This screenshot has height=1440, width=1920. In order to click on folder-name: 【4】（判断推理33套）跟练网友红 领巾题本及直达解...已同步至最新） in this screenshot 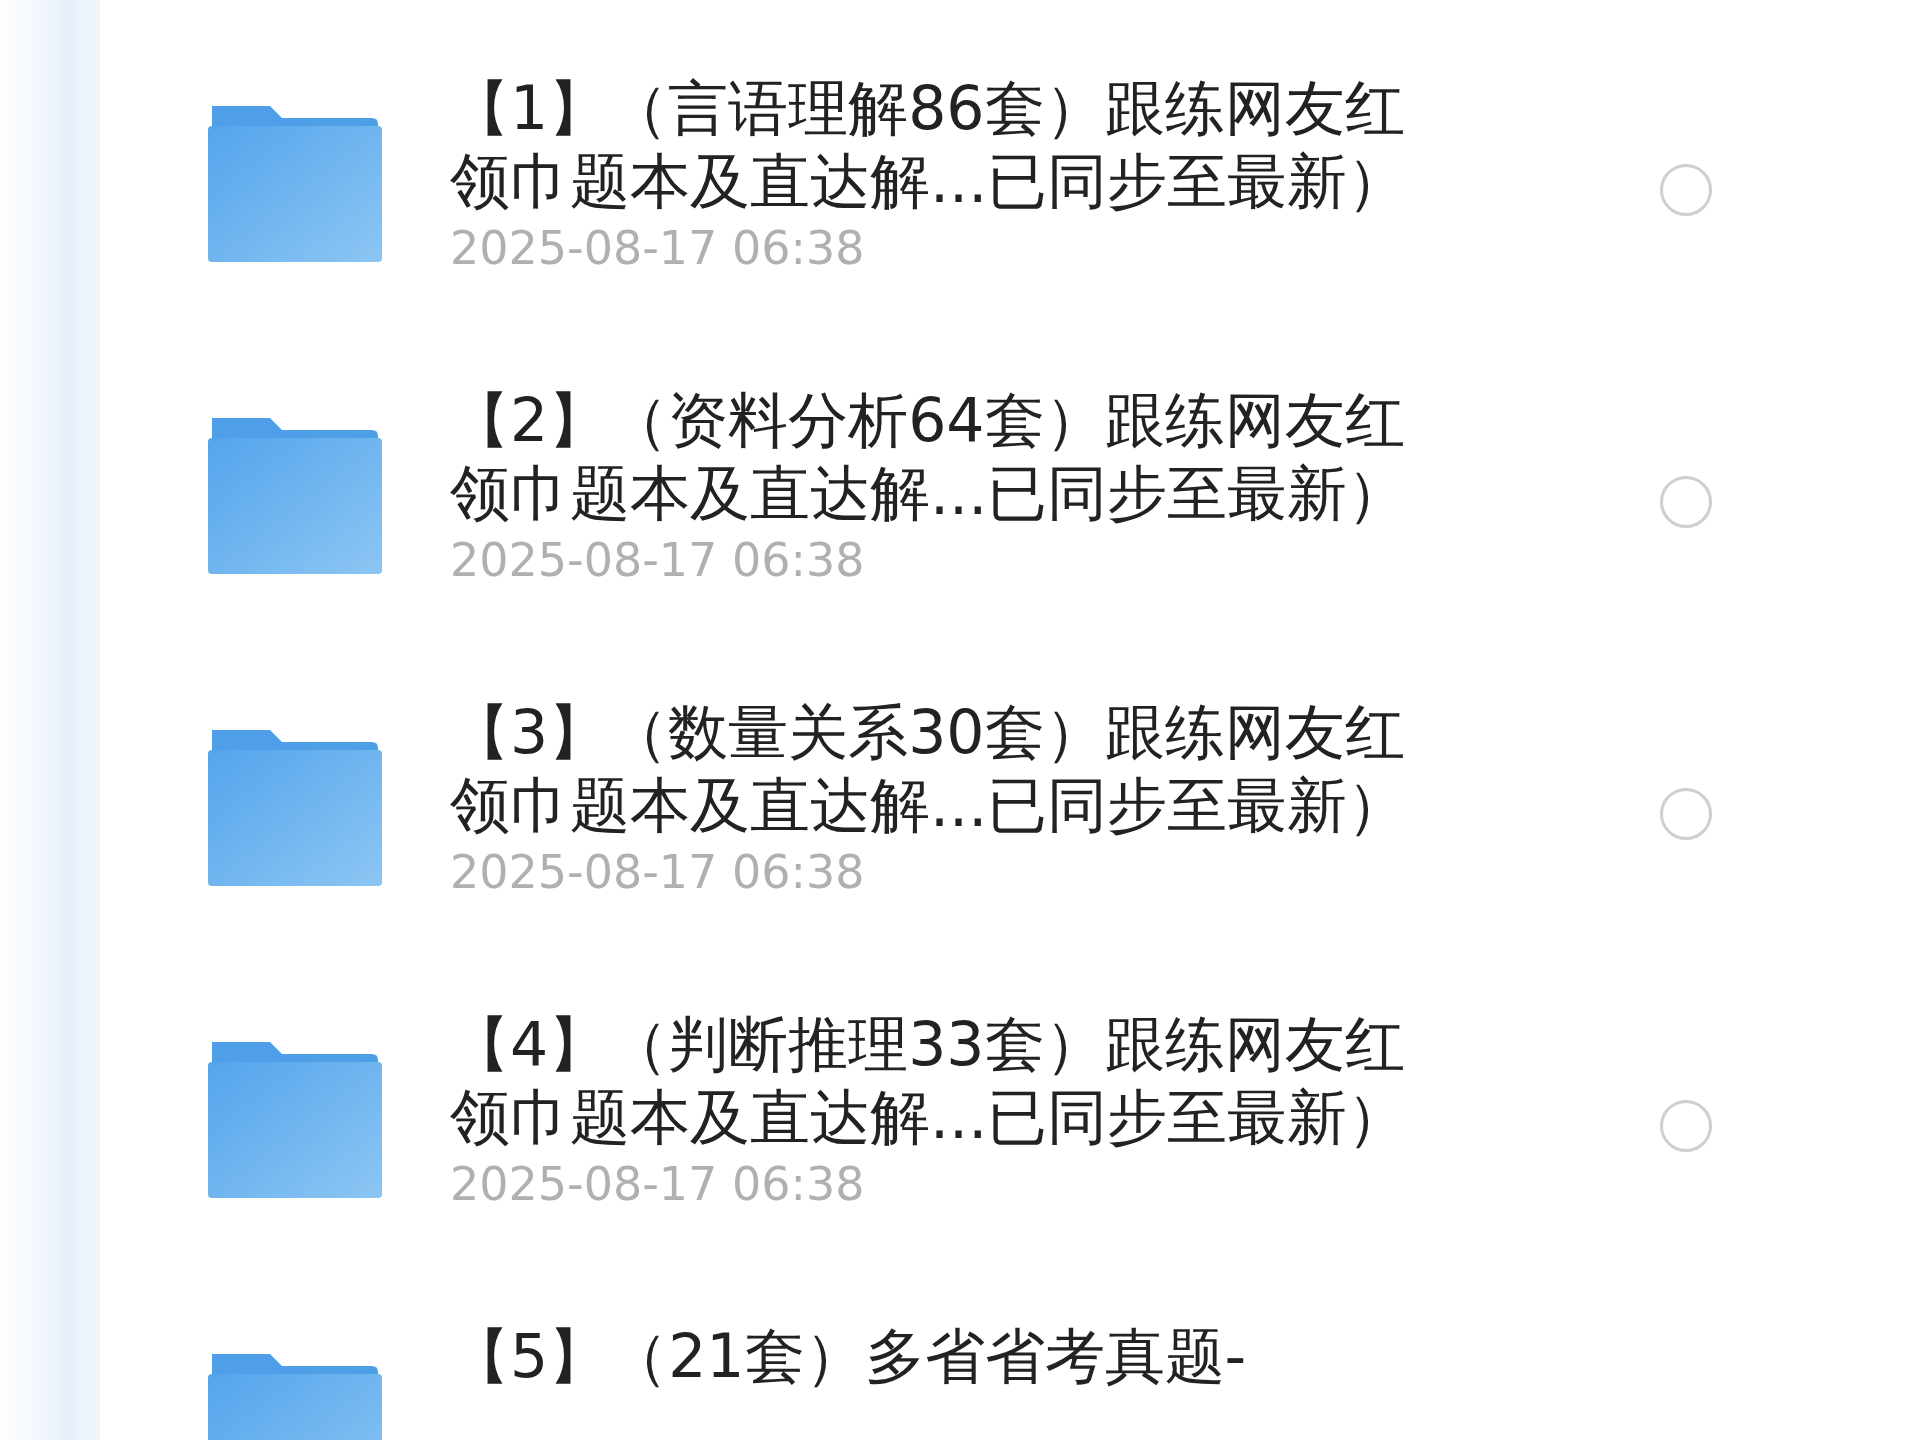, I will do `click(929, 1081)`.